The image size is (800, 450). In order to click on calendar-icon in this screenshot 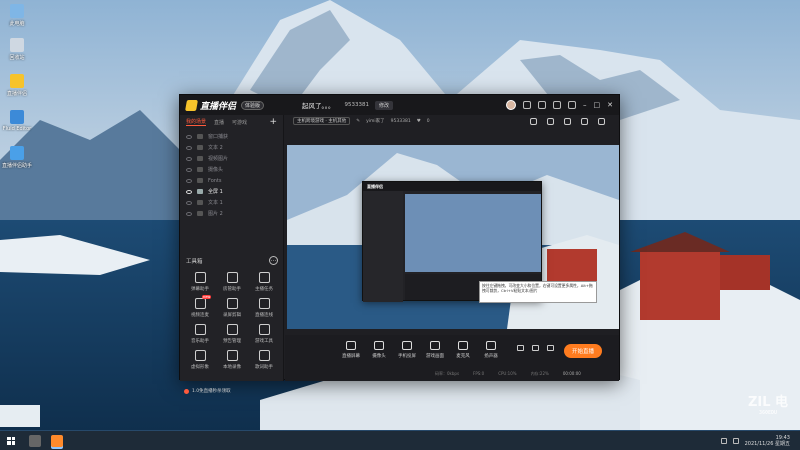, I will do `click(232, 329)`.